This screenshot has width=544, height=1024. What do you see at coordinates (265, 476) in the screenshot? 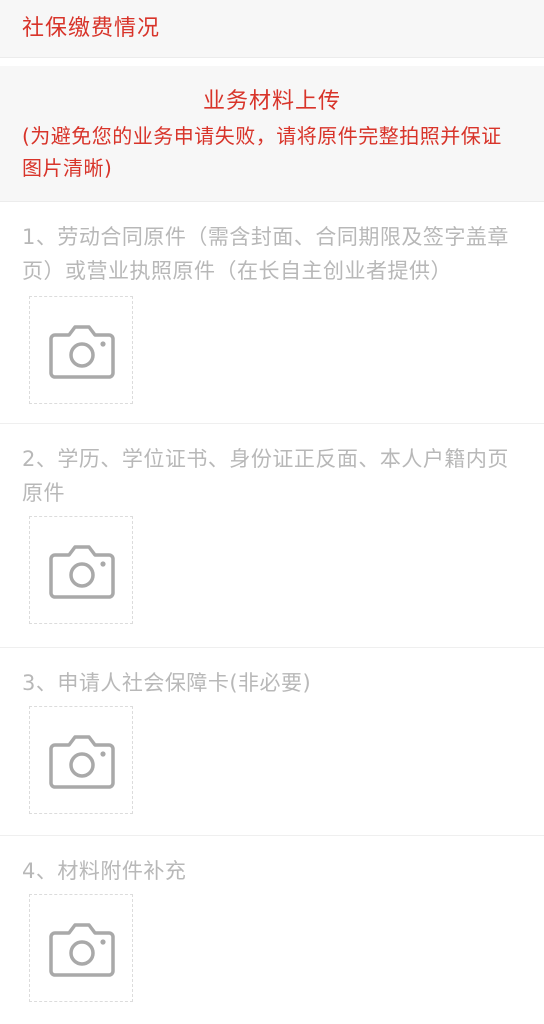
I see `upload-item-label: 2、学历、学位证书、身份证正反面、本人户籍内页原件` at bounding box center [265, 476].